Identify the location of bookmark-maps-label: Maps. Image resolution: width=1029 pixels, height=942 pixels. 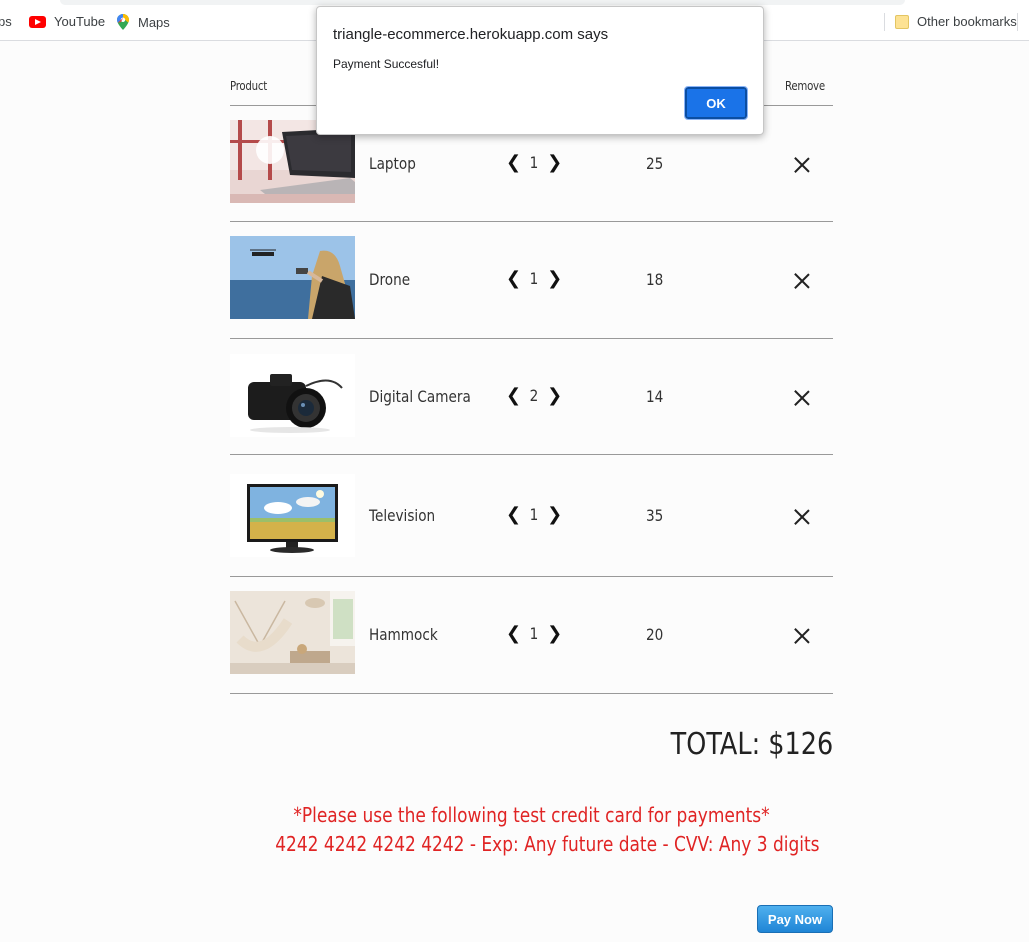
(154, 22).